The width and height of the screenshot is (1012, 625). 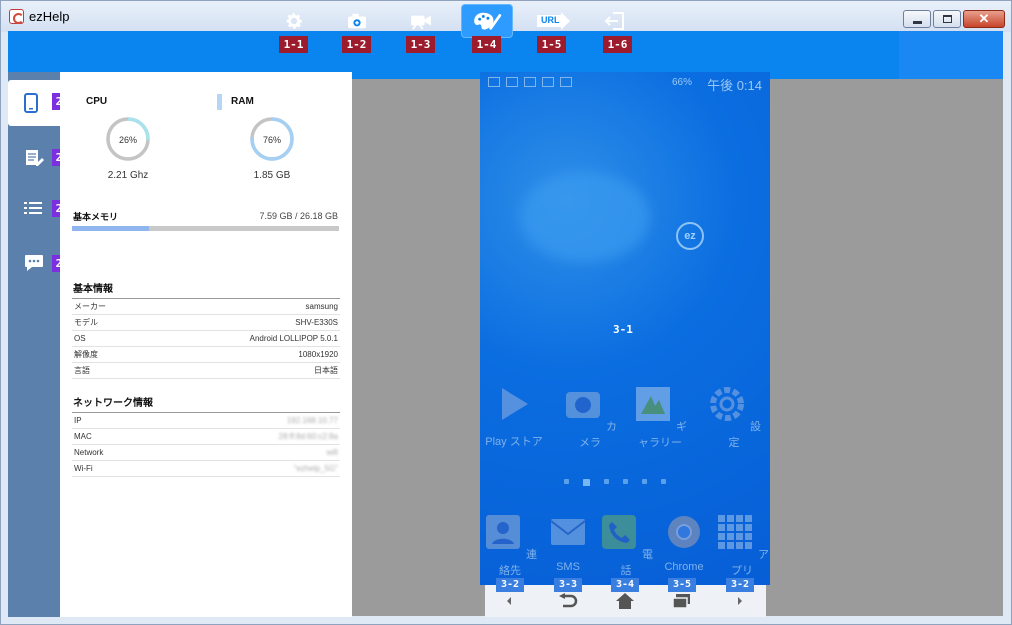 I want to click on page-indicator, so click(x=615, y=482).